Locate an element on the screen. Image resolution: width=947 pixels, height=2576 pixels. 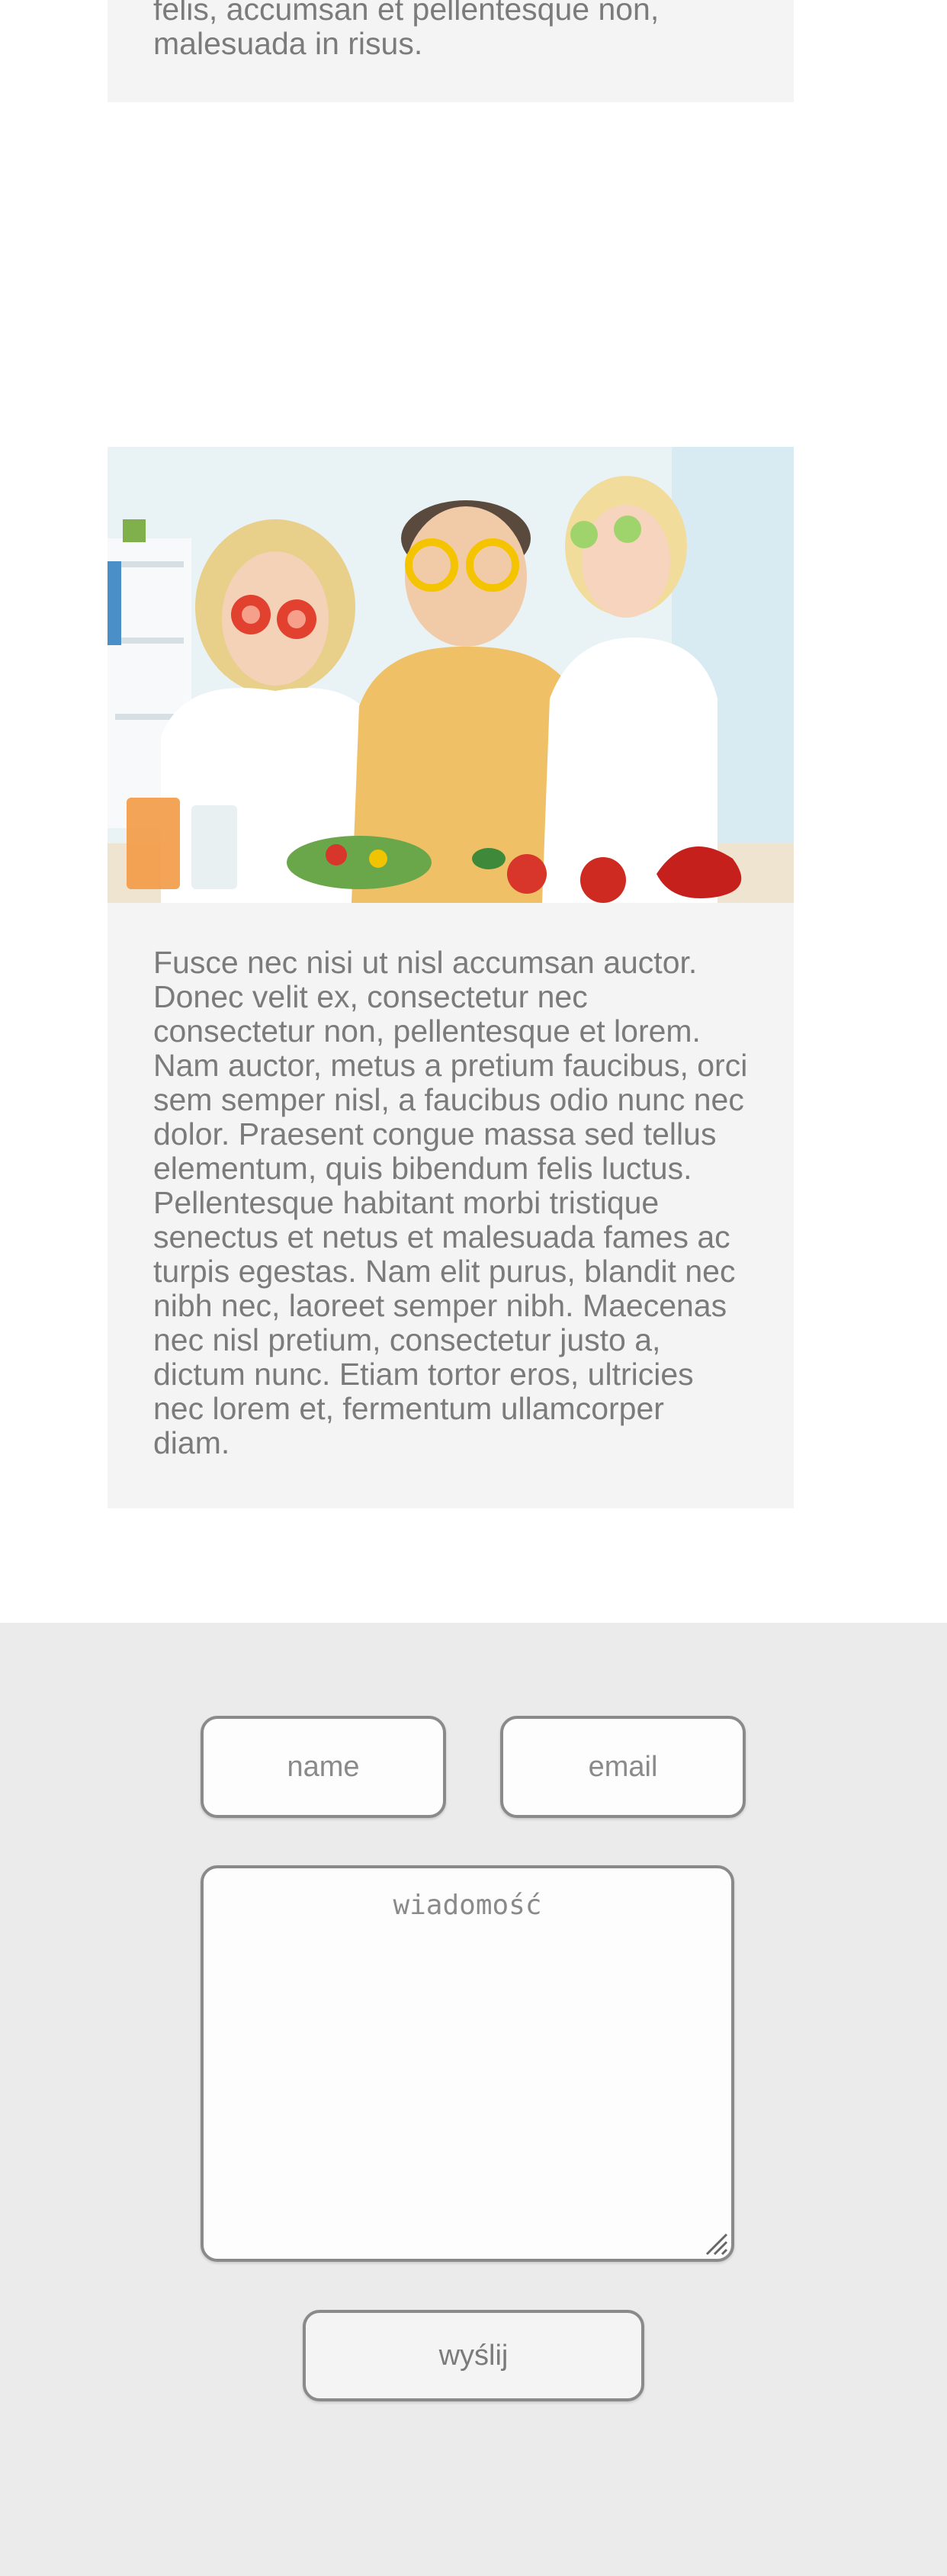
family-vegetables-photo is located at coordinates (451, 675).